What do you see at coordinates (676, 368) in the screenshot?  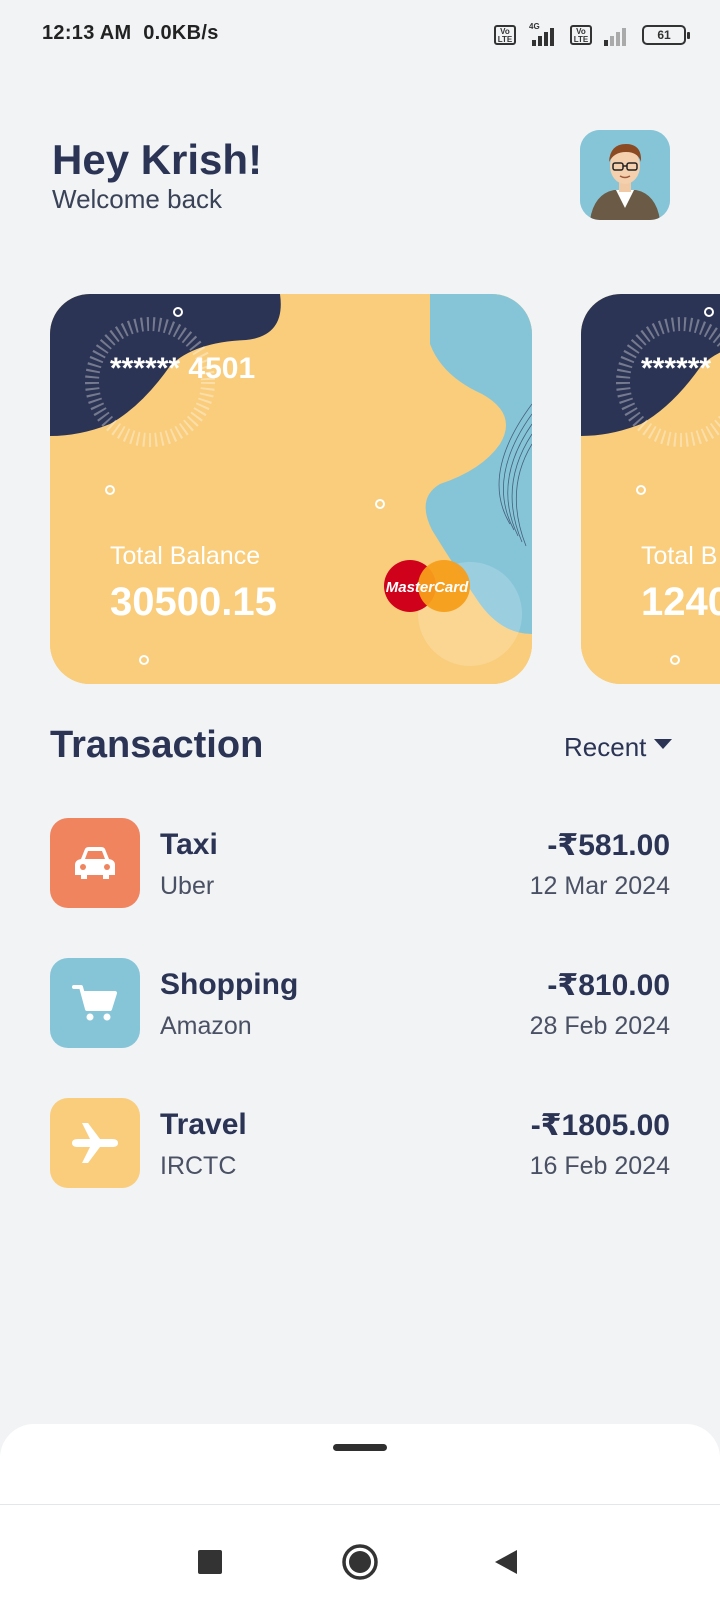 I see `card-number-2: ******` at bounding box center [676, 368].